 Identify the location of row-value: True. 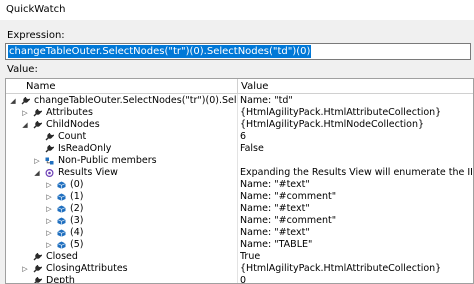
(356, 257).